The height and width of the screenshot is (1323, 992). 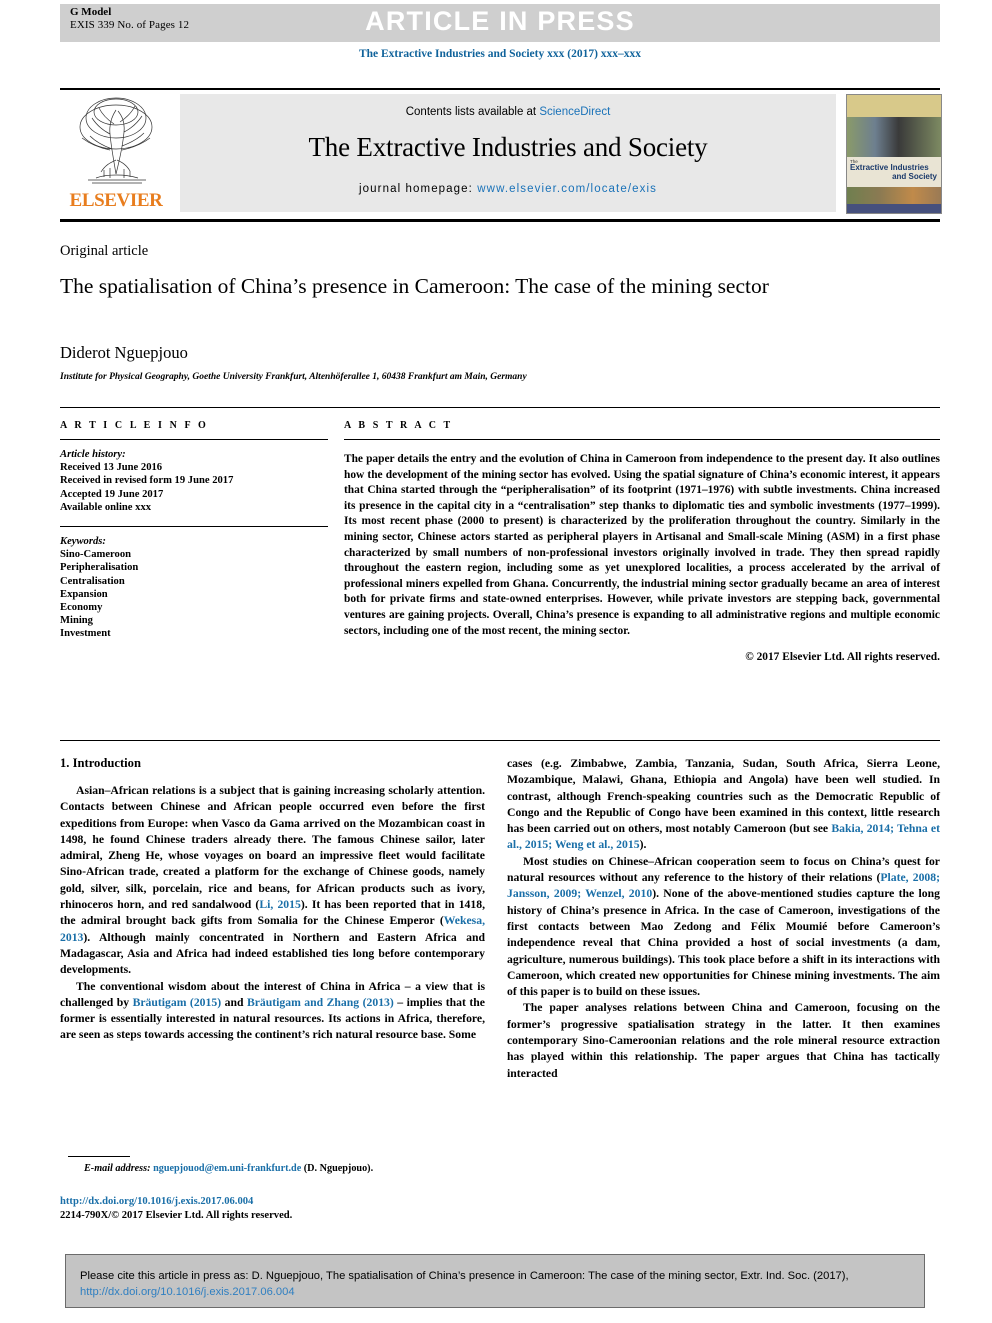 I want to click on journal-title: The Extractive Industries and Society, so click(x=508, y=147).